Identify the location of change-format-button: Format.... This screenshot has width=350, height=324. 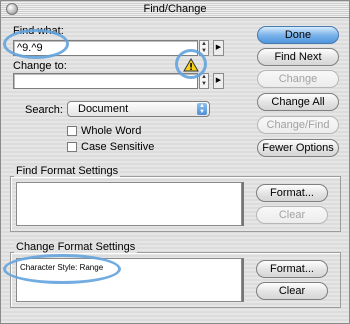
(292, 269).